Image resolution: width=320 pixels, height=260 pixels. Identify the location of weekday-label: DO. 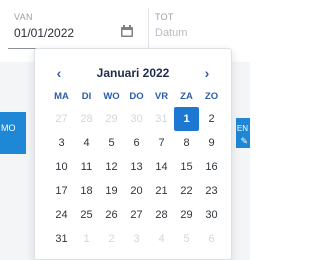
(136, 96).